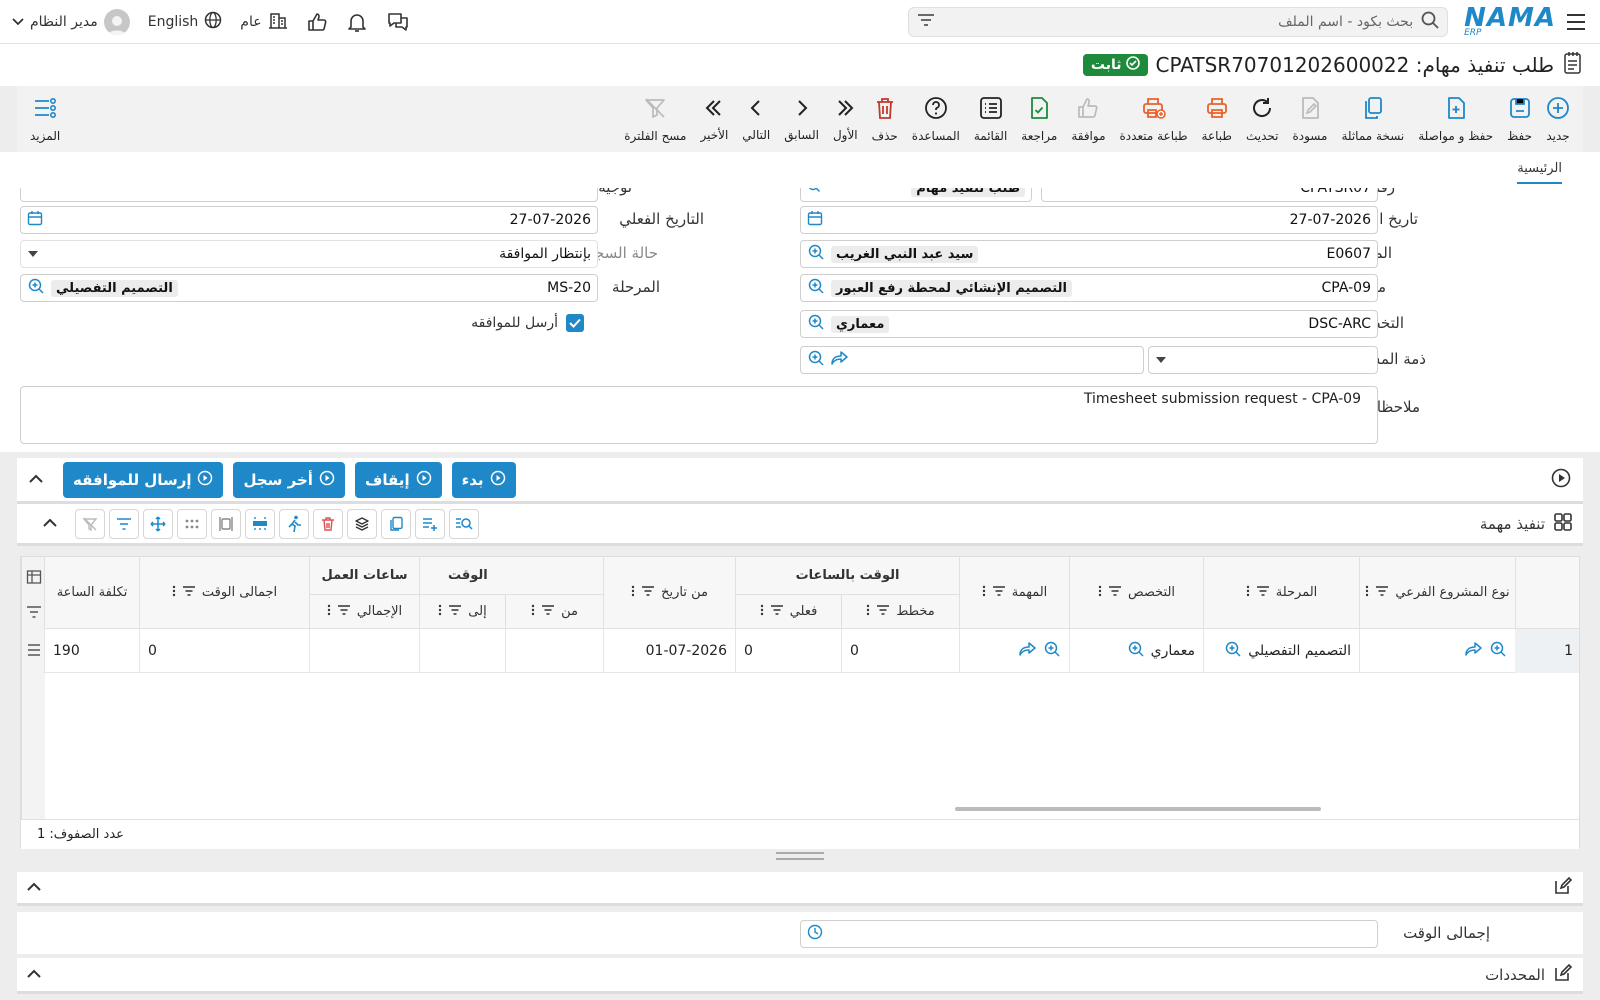 Image resolution: width=1600 pixels, height=1000 pixels. What do you see at coordinates (483, 479) in the screenshot?
I see `start-button: بدء` at bounding box center [483, 479].